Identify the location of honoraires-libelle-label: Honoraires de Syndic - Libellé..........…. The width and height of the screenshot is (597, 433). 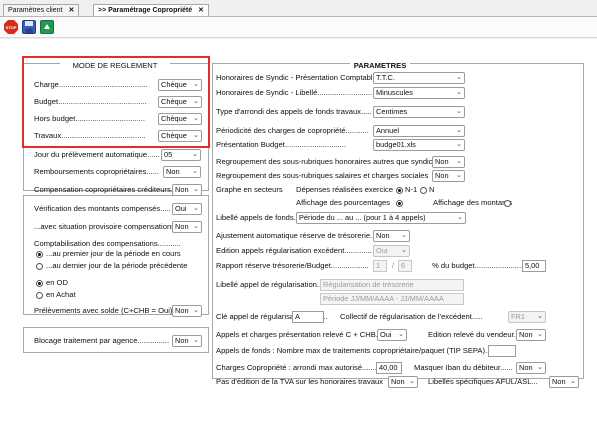
(294, 92).